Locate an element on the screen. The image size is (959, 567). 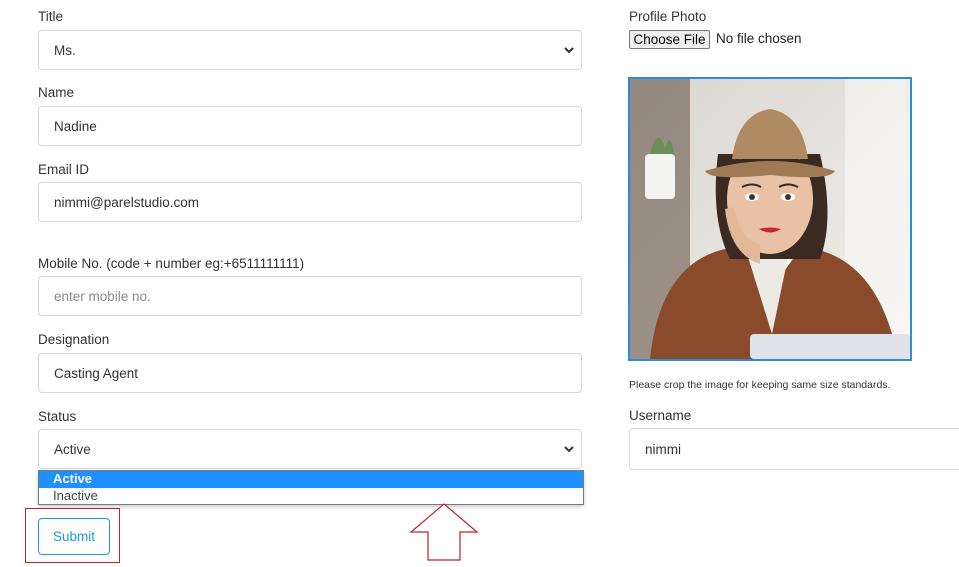
designation-input: Casting Agent is located at coordinates (310, 373).